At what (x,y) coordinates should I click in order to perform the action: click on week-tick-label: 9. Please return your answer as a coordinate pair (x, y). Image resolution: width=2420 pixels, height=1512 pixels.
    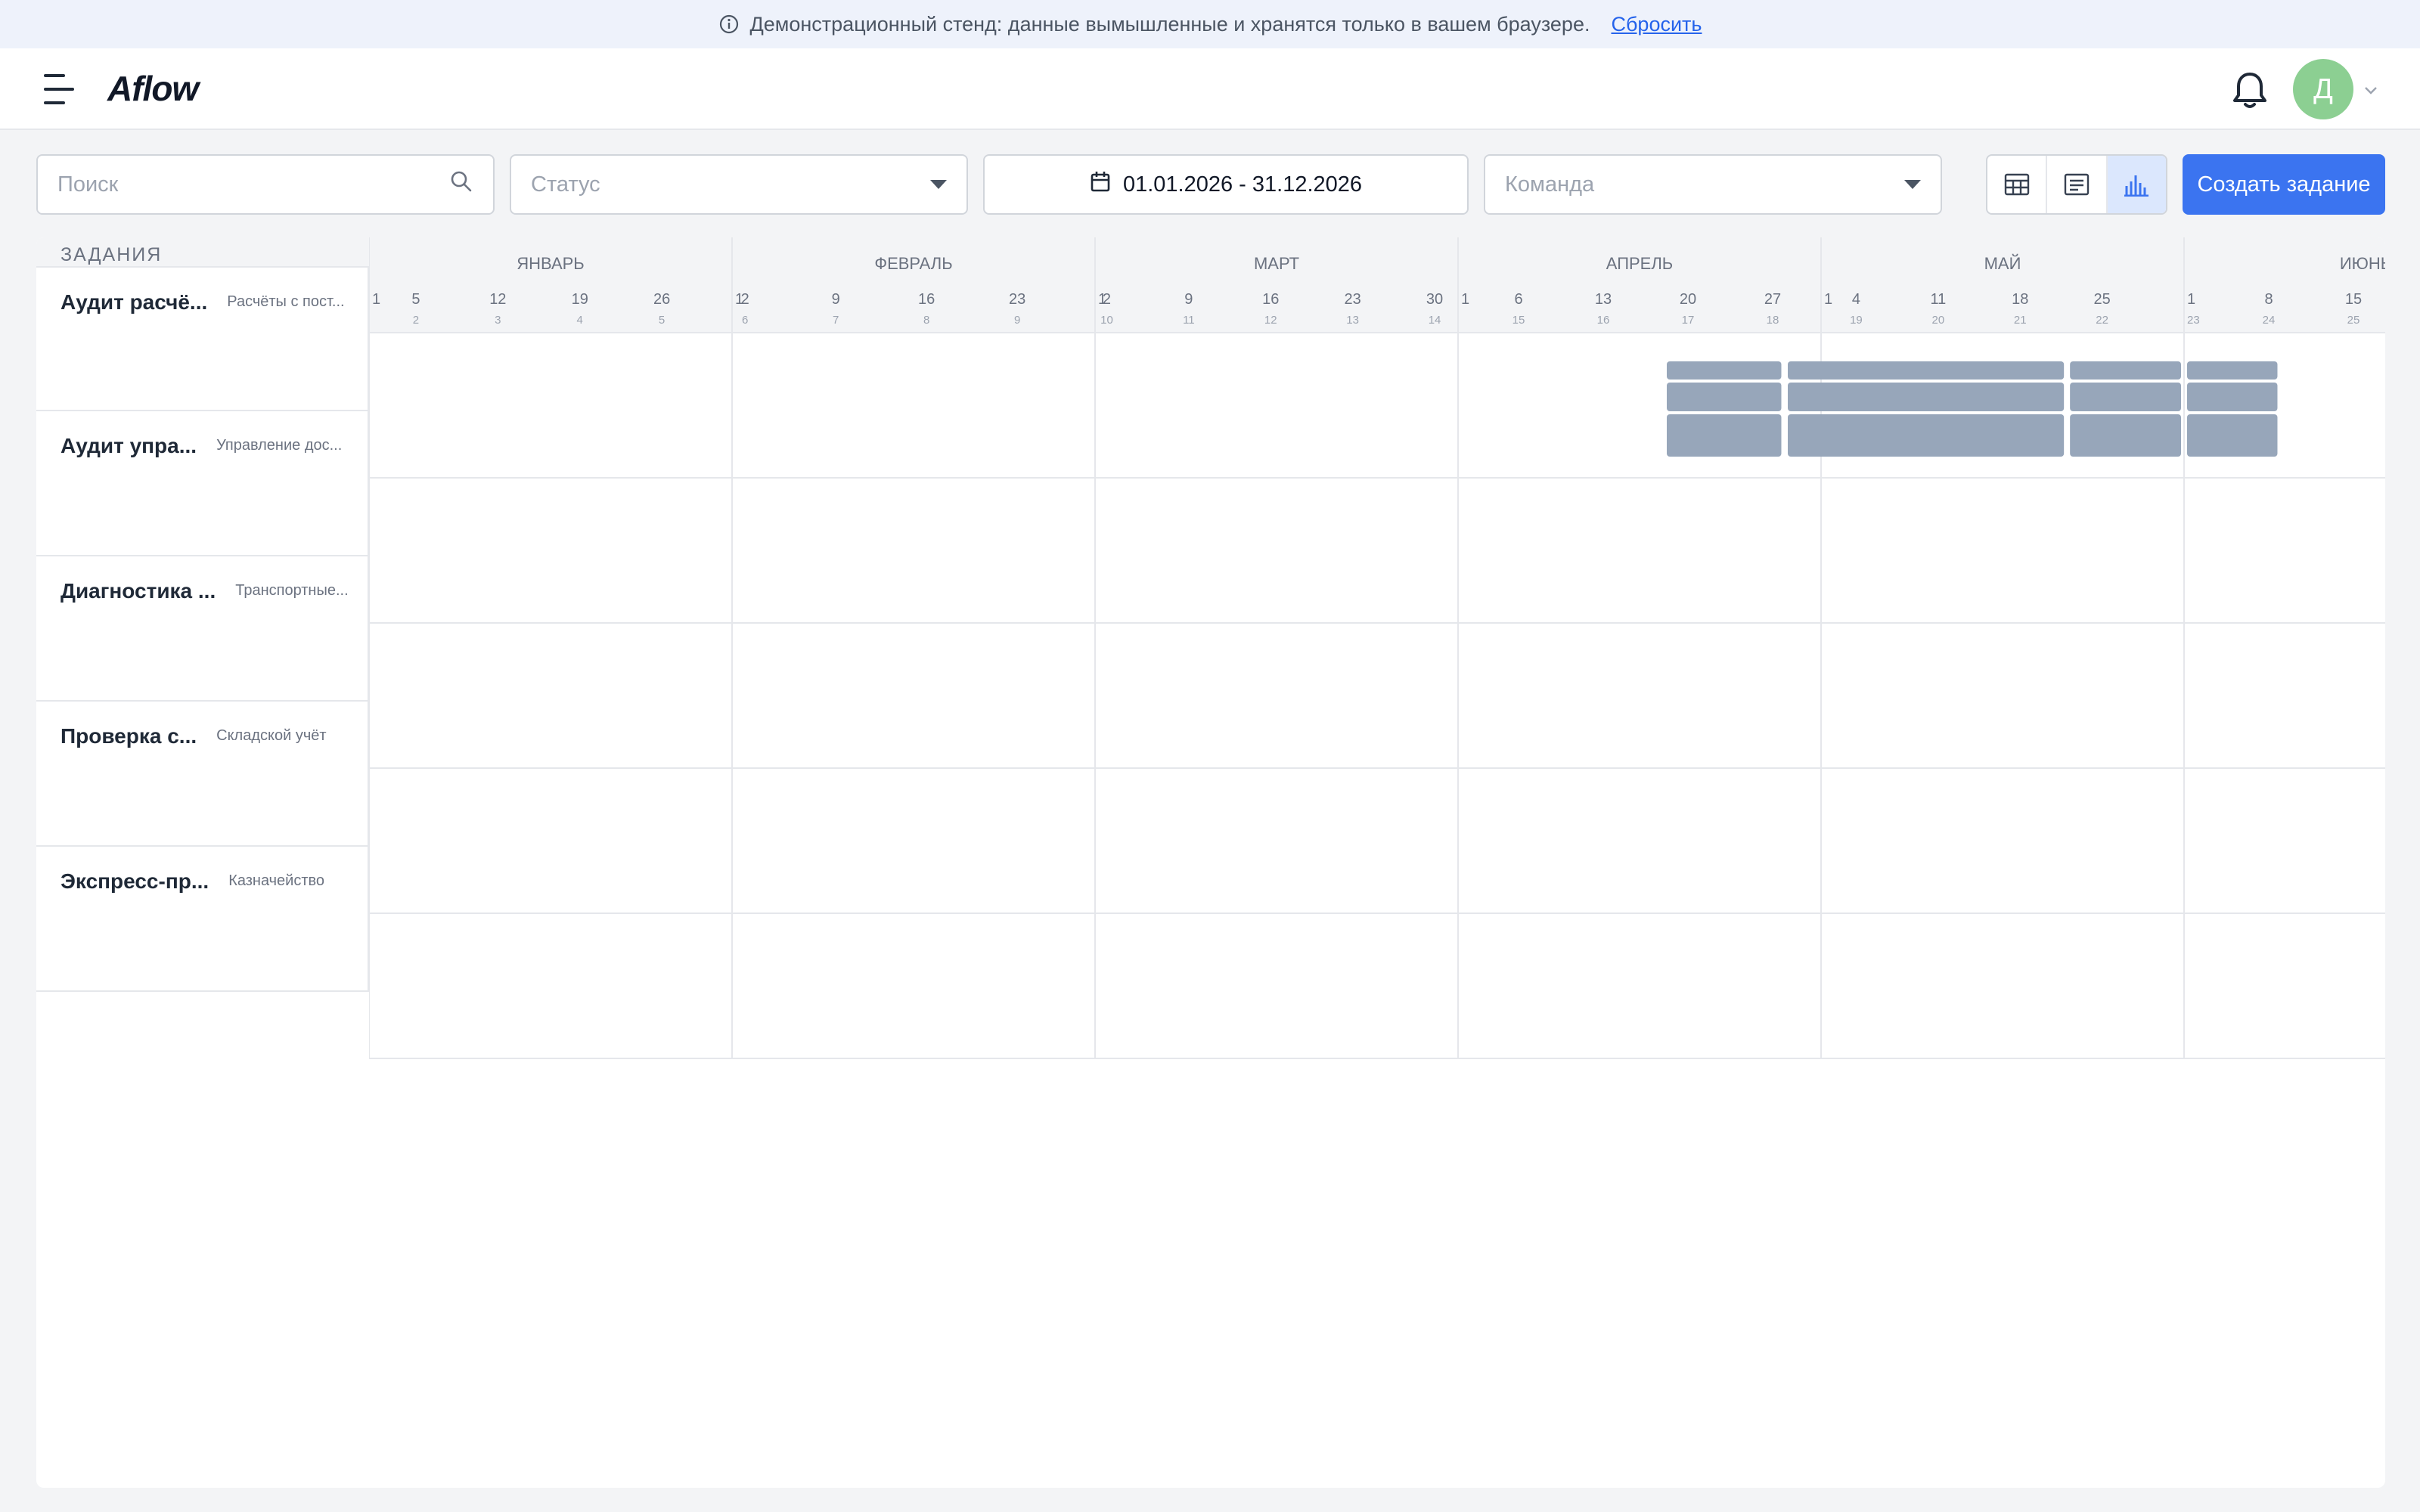
    Looking at the image, I should click on (1017, 320).